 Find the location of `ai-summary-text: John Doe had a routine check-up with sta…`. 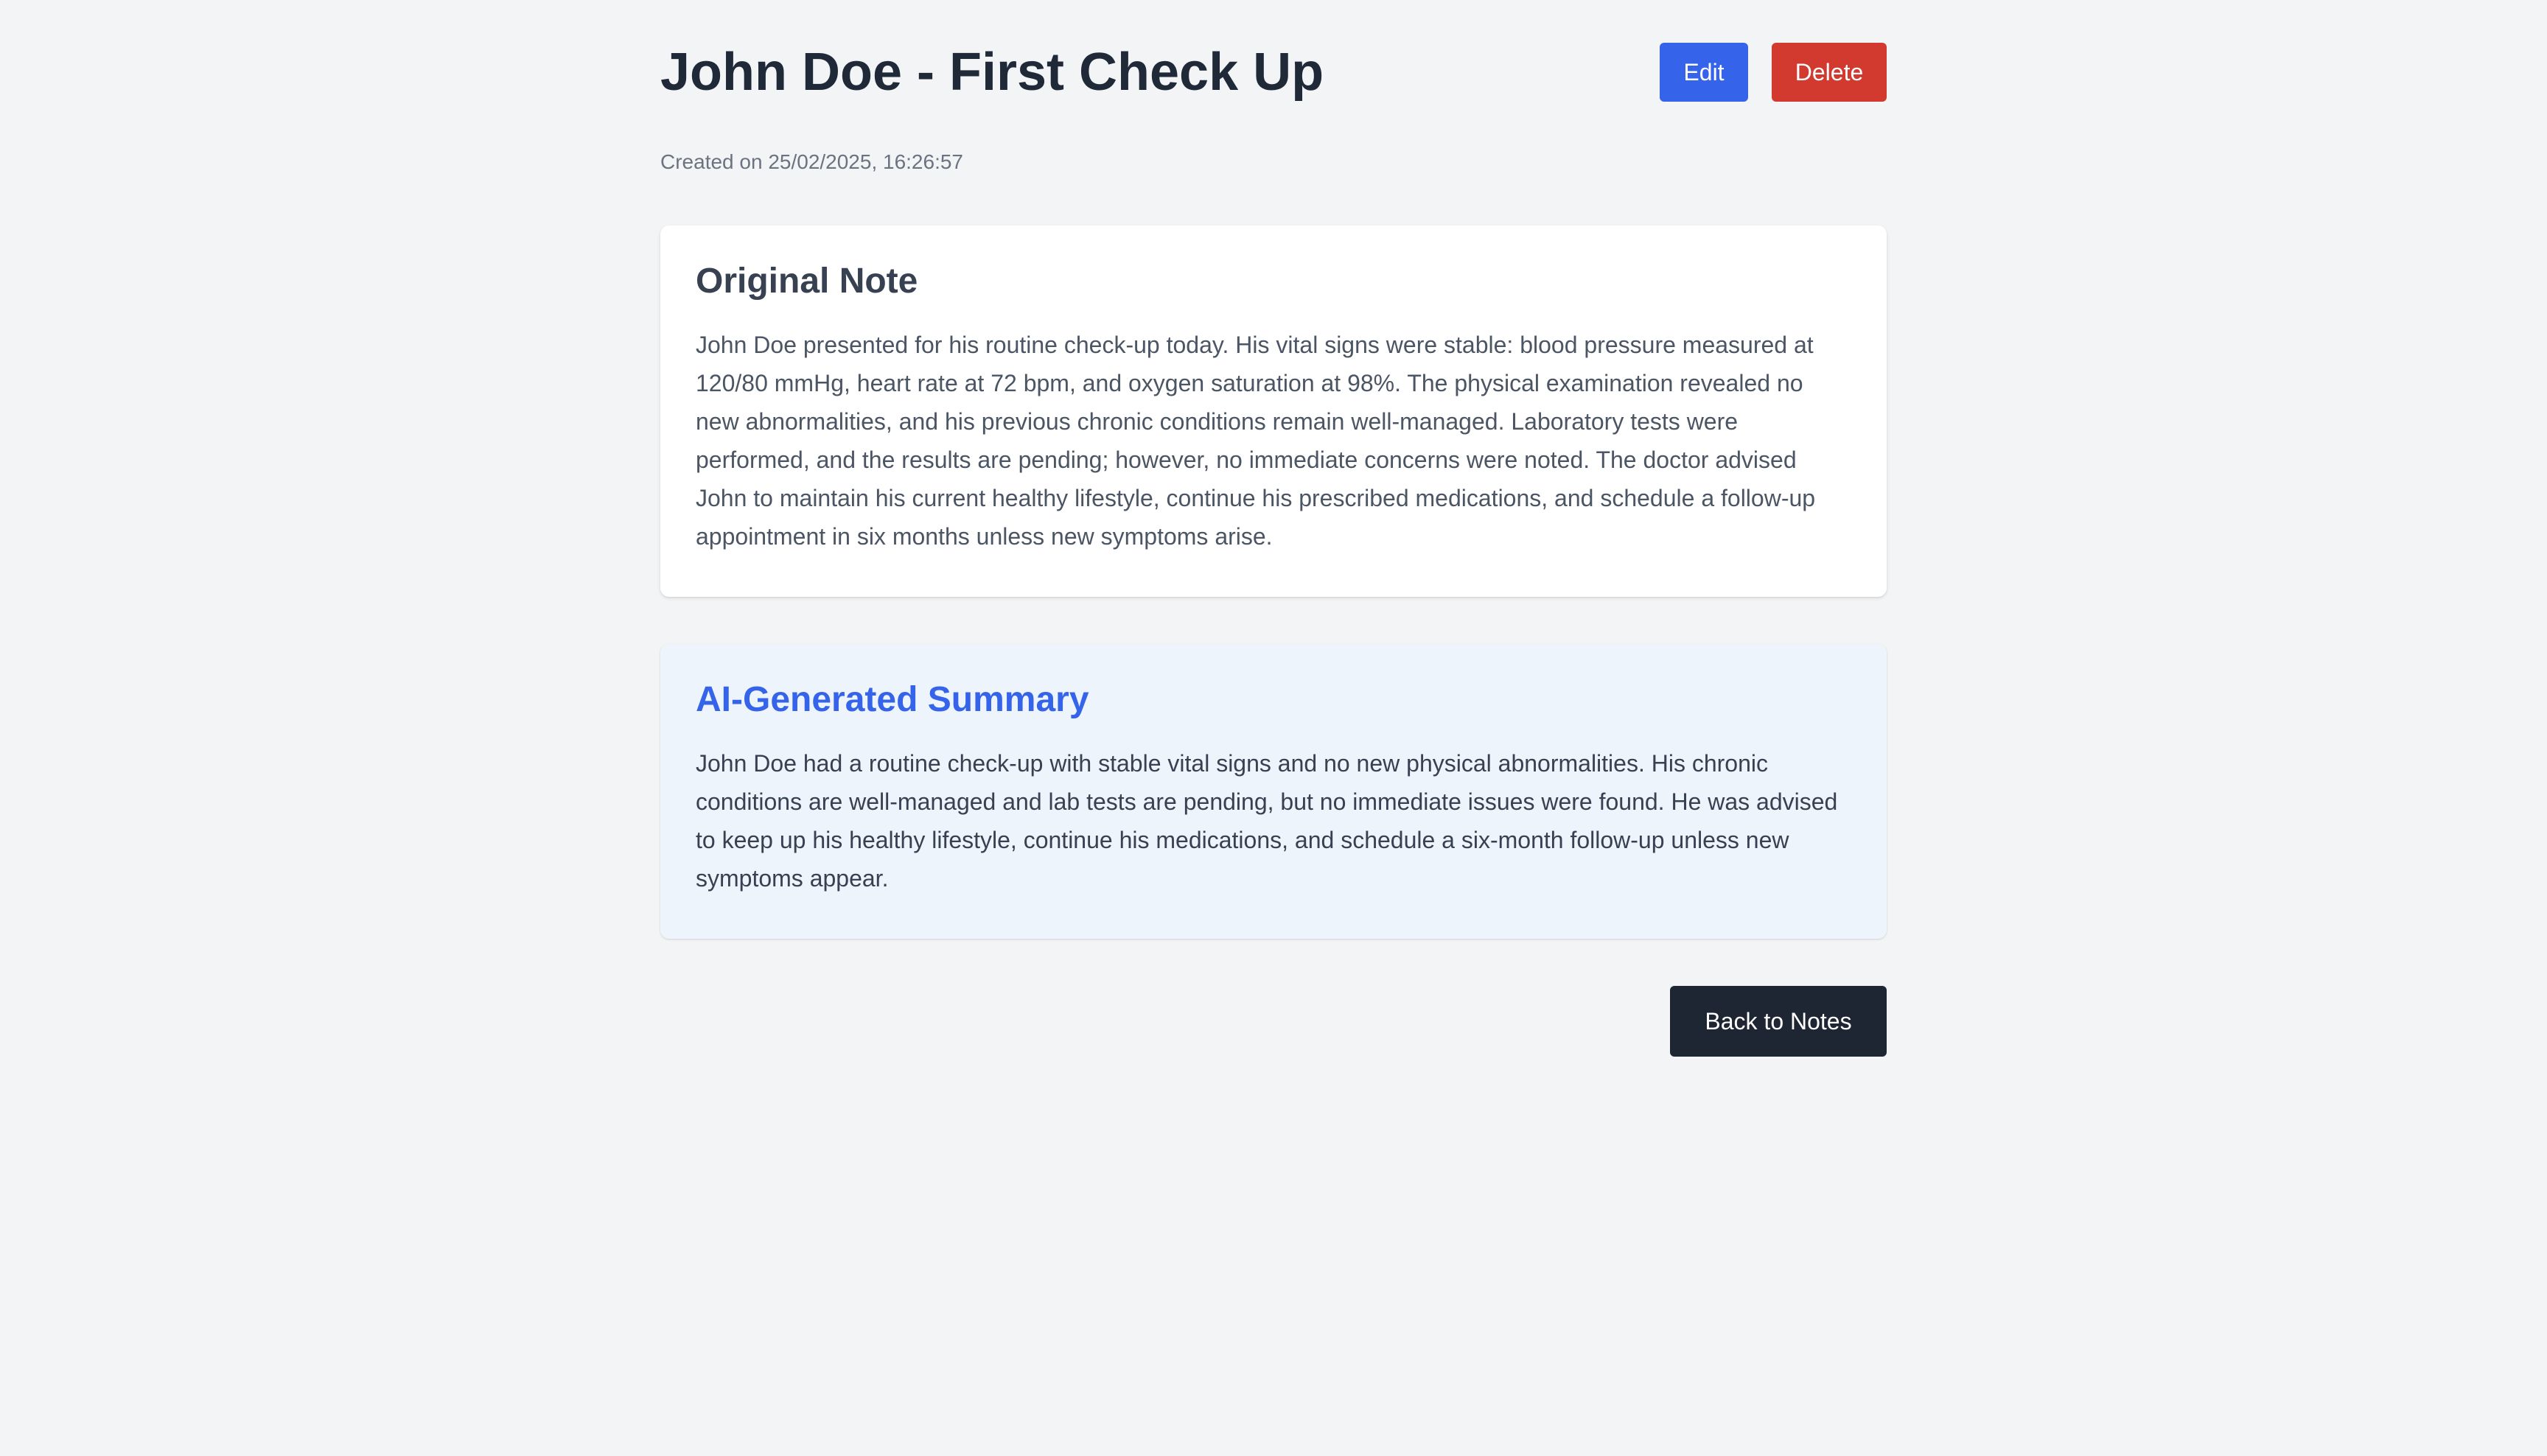

ai-summary-text: John Doe had a routine check-up with sta… is located at coordinates (1267, 821).